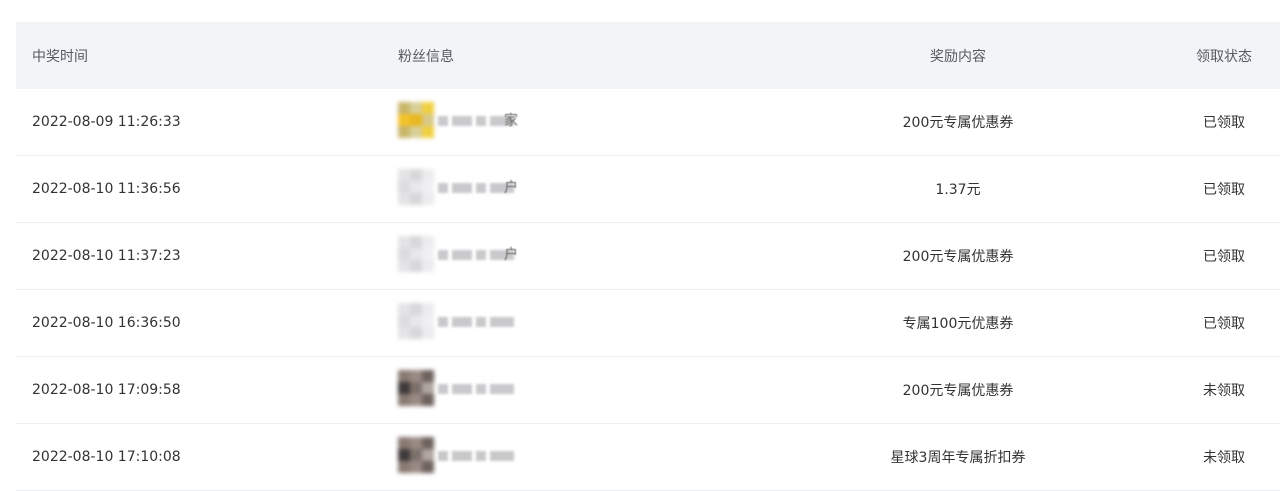 The width and height of the screenshot is (1280, 491). Describe the element at coordinates (458, 122) in the screenshot. I see `fan-info-obscured: 家` at that location.